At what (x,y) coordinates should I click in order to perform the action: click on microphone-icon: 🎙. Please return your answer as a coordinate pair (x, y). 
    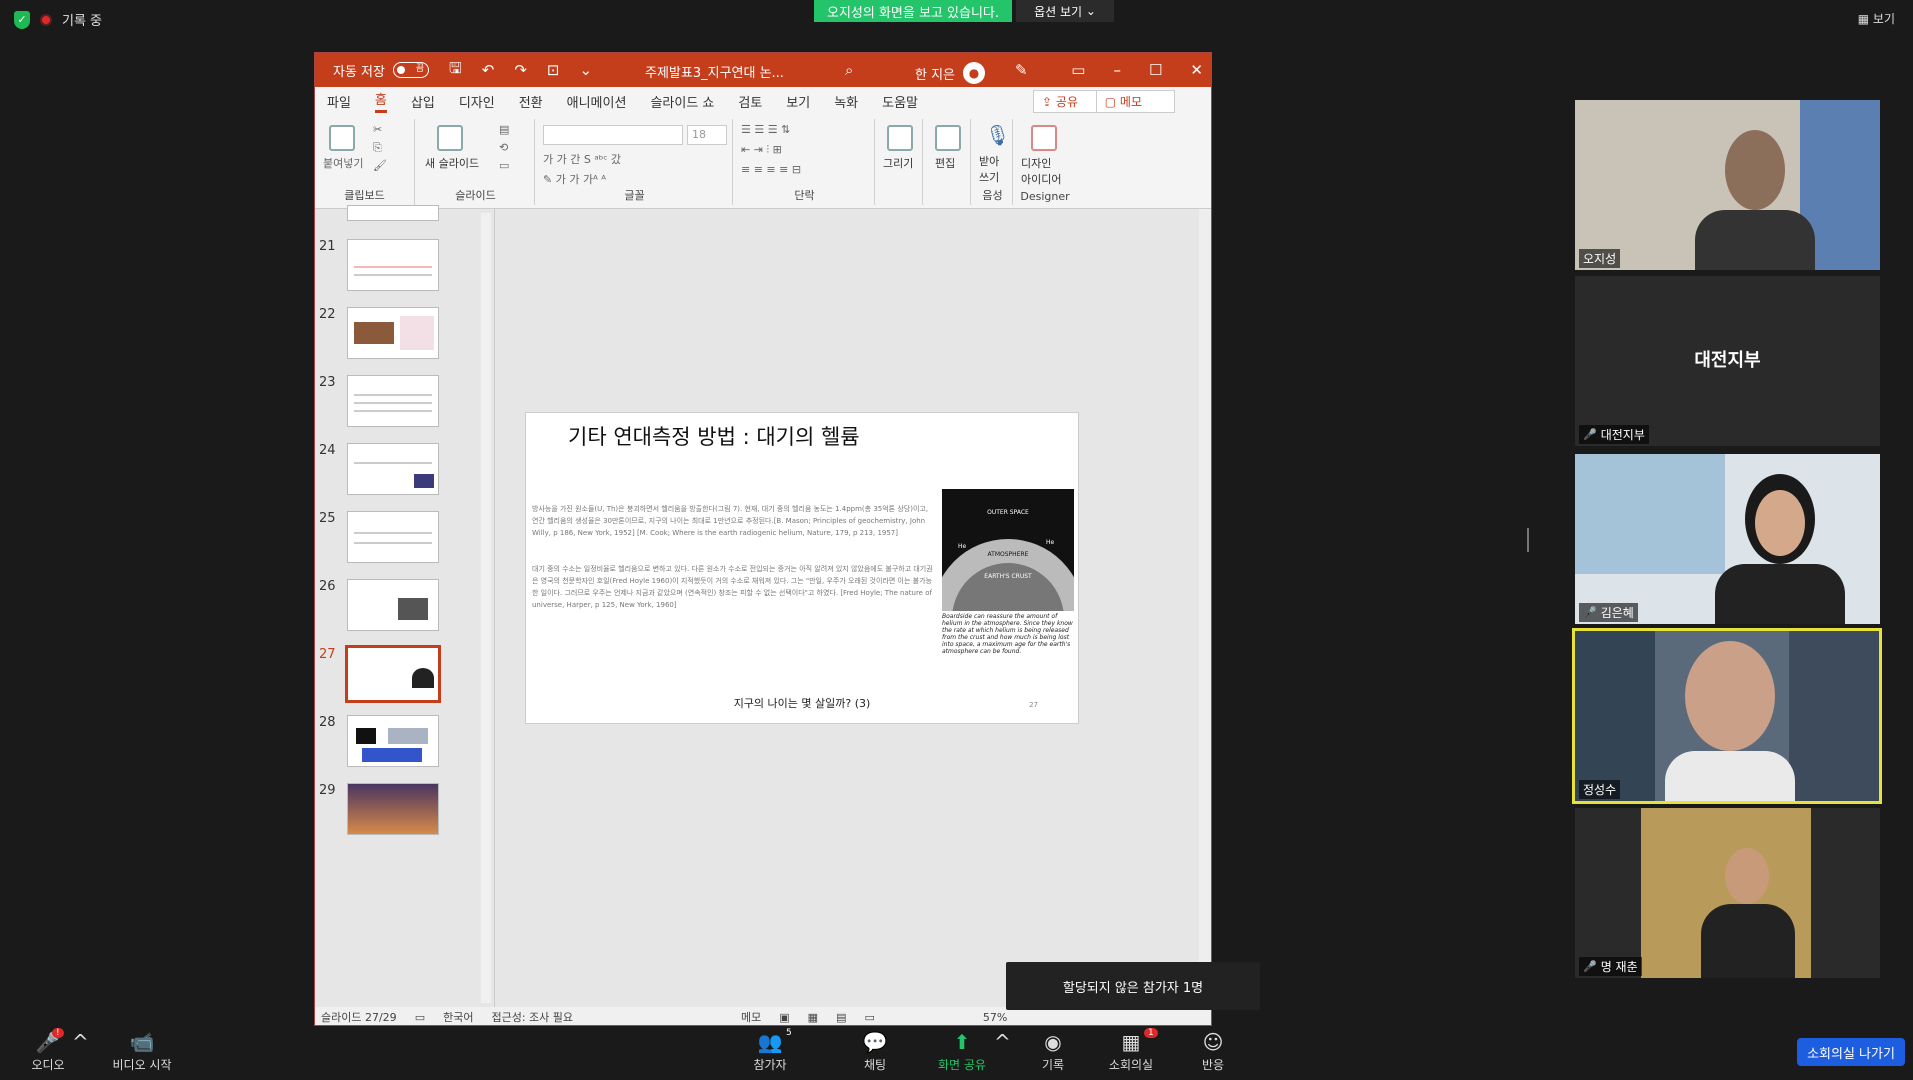
    Looking at the image, I should click on (997, 135).